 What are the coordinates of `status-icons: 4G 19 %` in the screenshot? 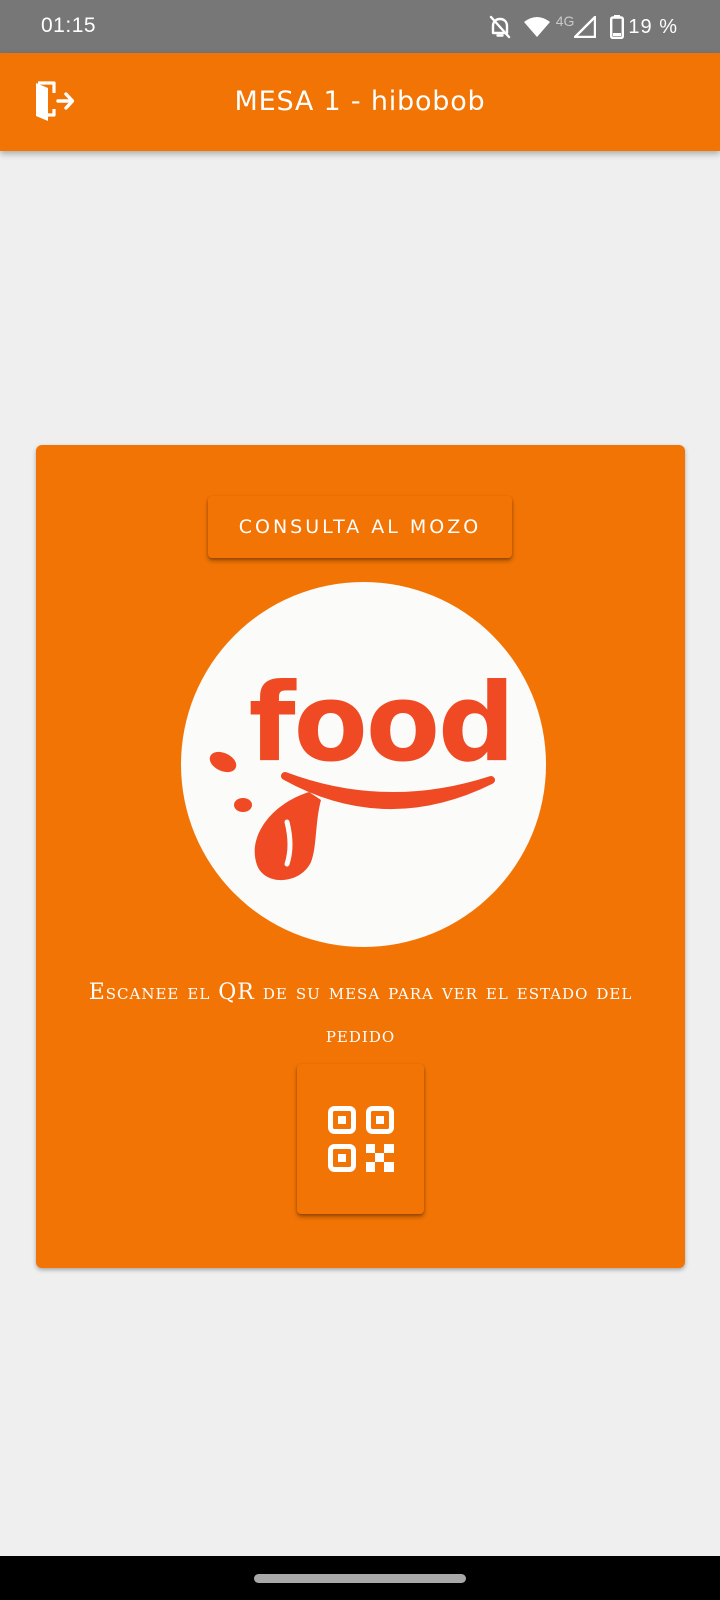 It's located at (583, 26).